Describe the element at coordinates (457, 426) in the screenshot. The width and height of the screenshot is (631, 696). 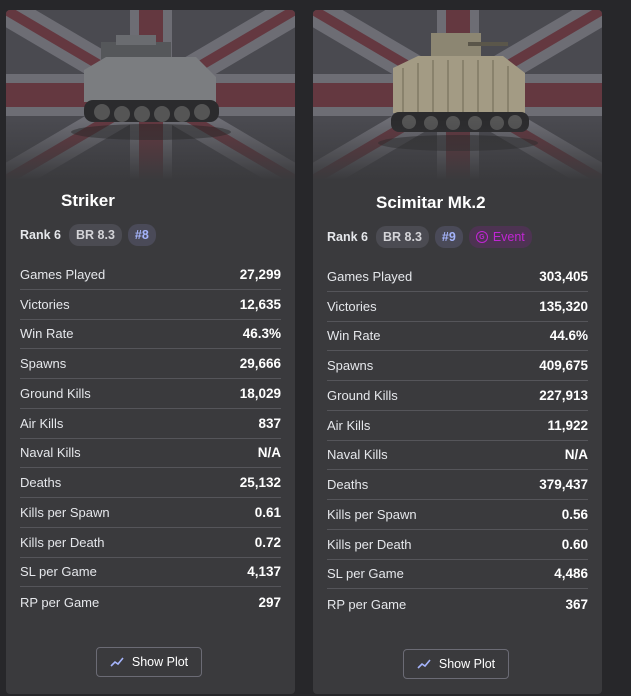
I see `stat-row: Air Kills 11,922` at that location.